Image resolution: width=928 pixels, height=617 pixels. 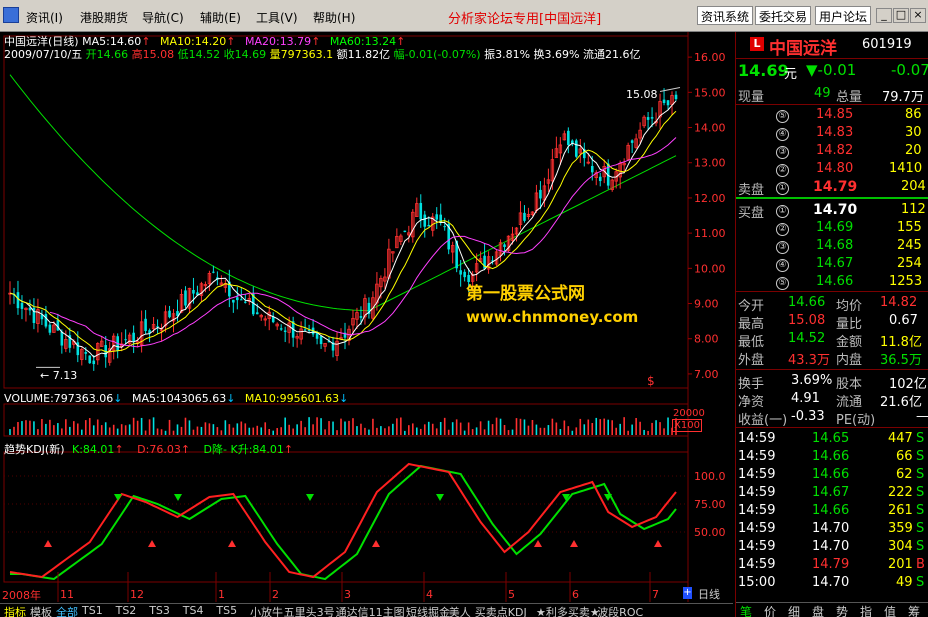 What do you see at coordinates (710, 128) in the screenshot?
I see `price-tick-label: 14.00` at bounding box center [710, 128].